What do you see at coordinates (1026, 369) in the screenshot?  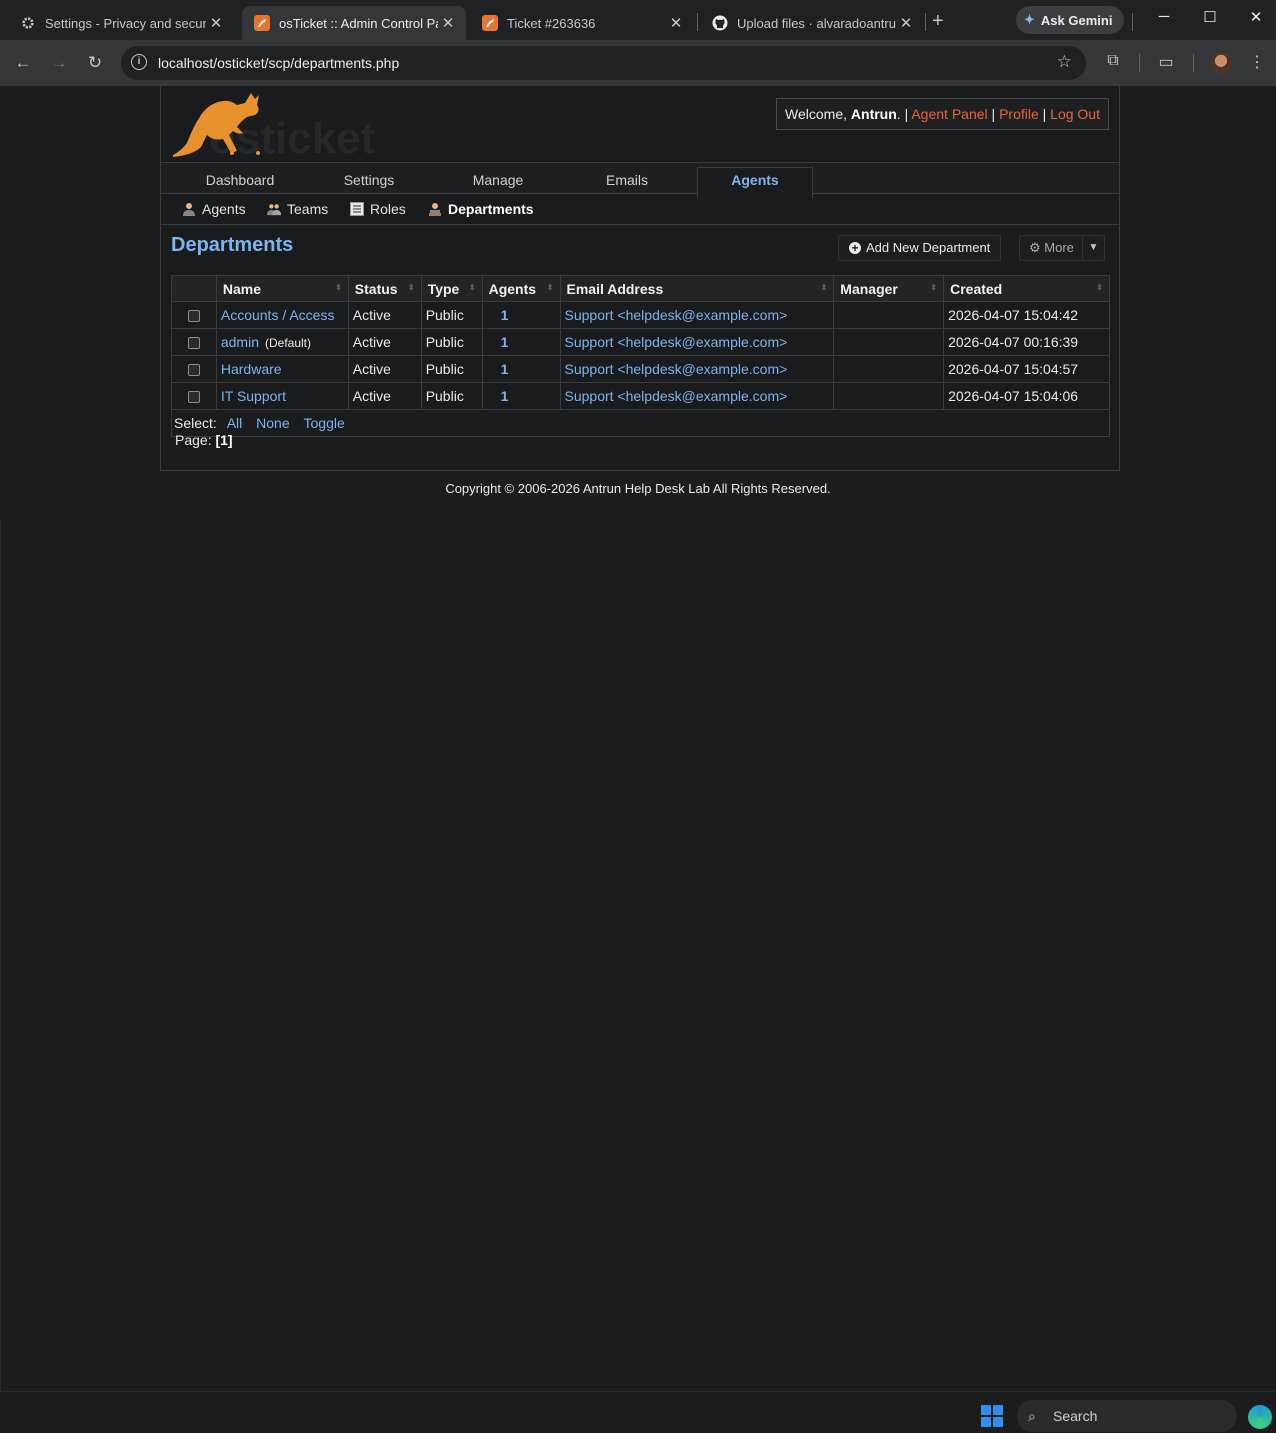 I see `created-cell: 2026-04-07 15:04:57` at bounding box center [1026, 369].